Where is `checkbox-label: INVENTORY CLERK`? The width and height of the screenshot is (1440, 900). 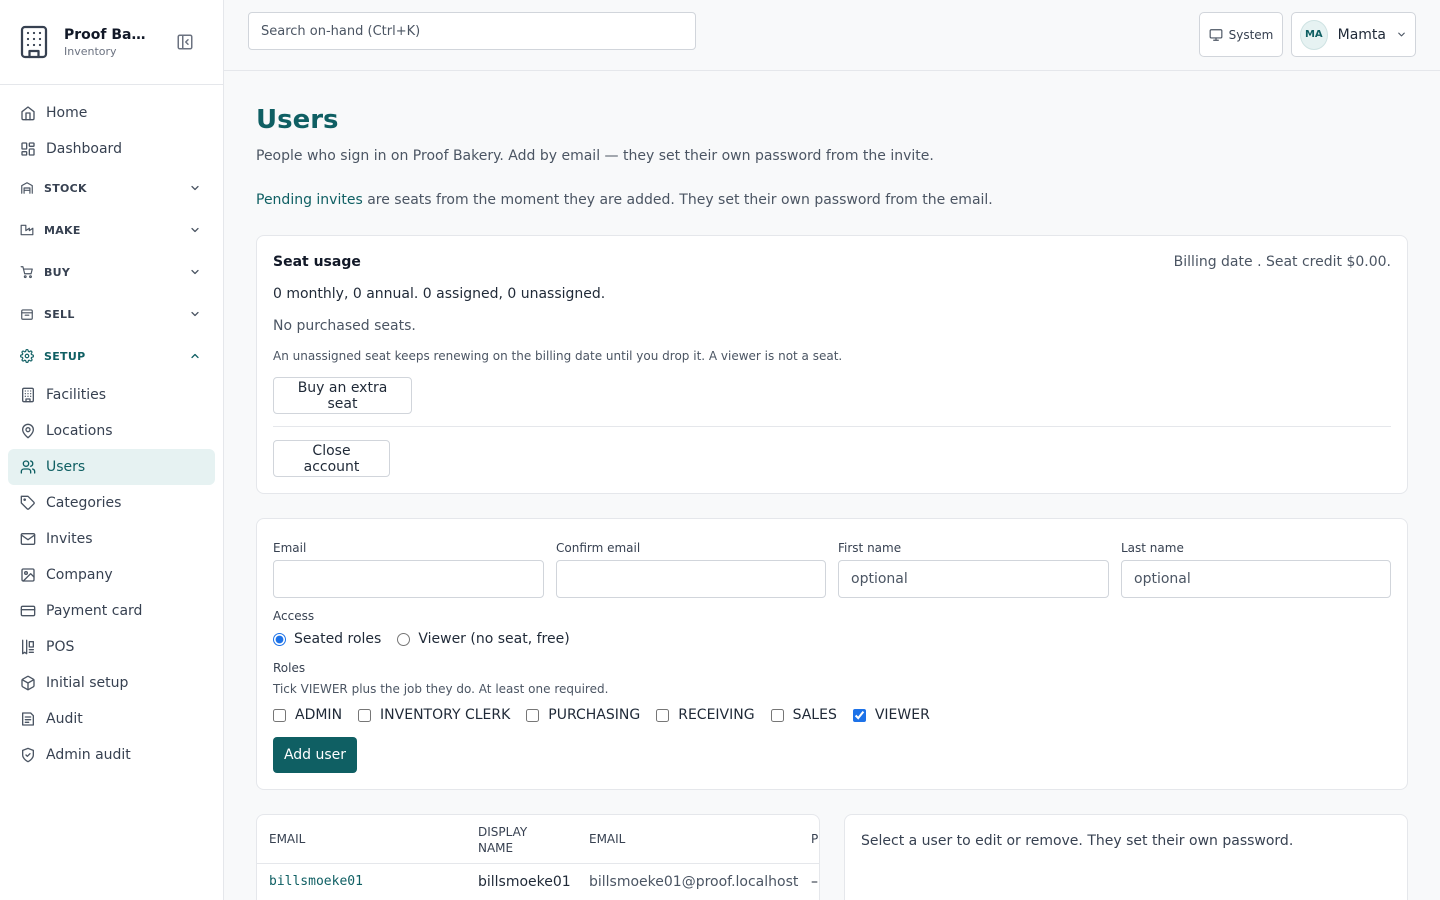
checkbox-label: INVENTORY CLERK is located at coordinates (445, 715).